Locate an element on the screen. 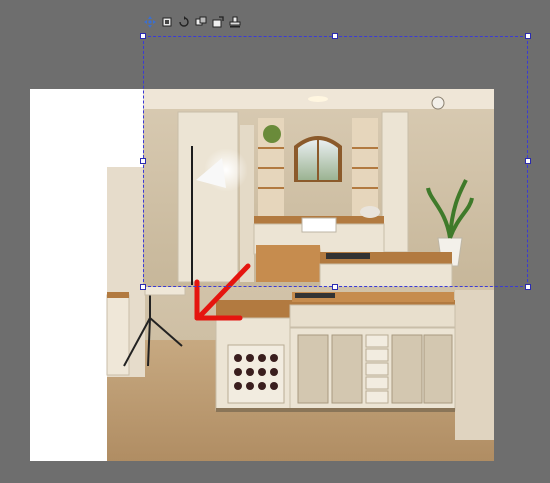 The height and width of the screenshot is (483, 550). resize-handle-top-right is located at coordinates (528, 36).